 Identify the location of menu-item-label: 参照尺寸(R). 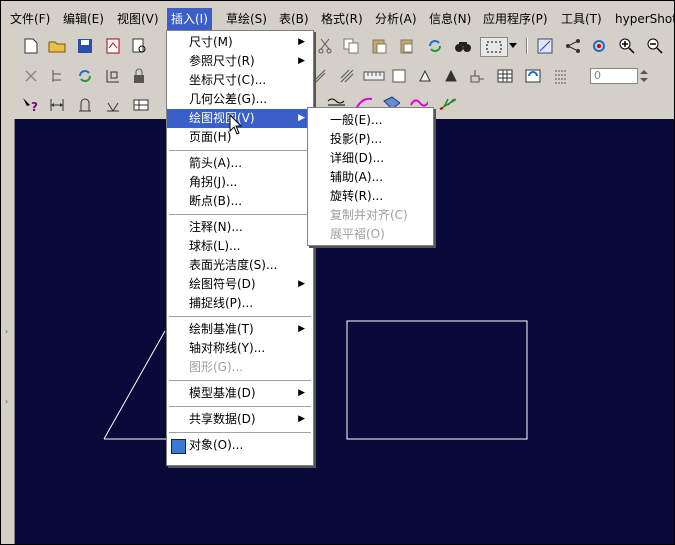
(222, 61).